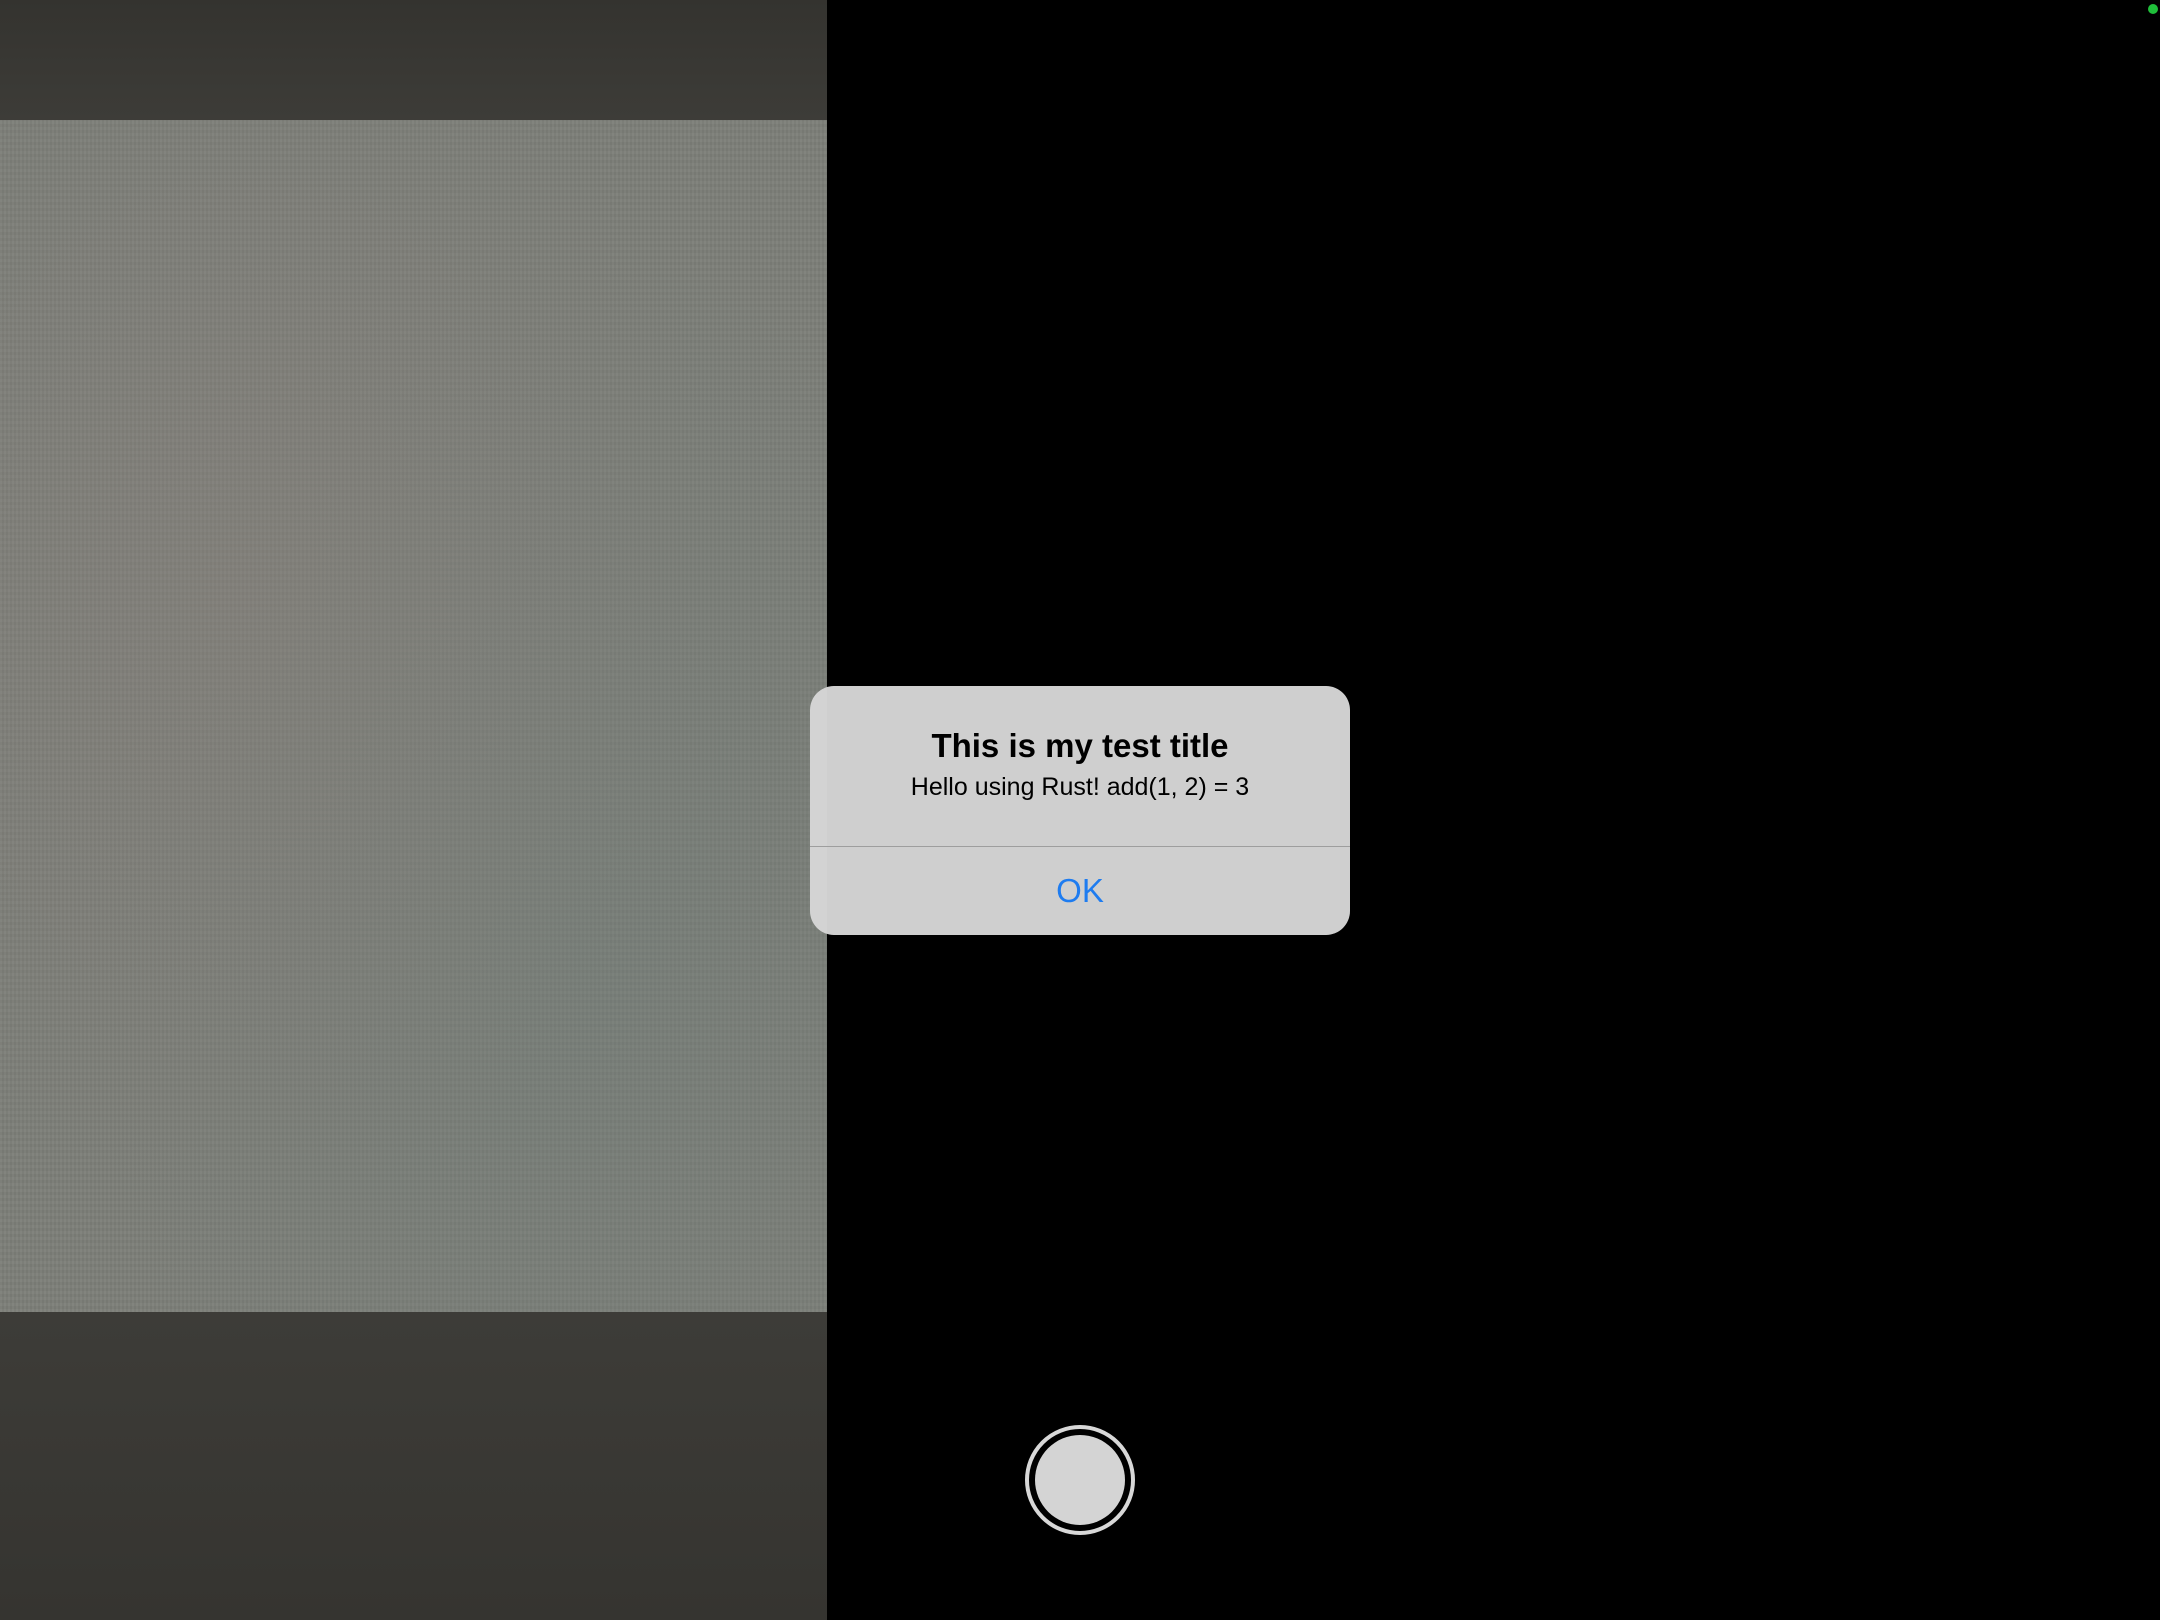 The height and width of the screenshot is (1620, 2160). Describe the element at coordinates (413, 60) in the screenshot. I see `preview-top-bar` at that location.